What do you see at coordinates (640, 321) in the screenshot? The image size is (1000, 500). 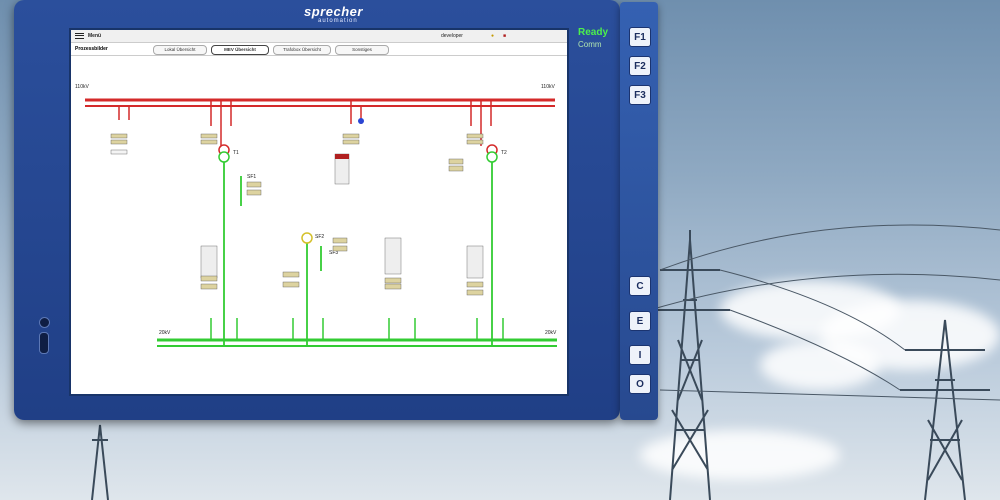 I see `e-button: E` at bounding box center [640, 321].